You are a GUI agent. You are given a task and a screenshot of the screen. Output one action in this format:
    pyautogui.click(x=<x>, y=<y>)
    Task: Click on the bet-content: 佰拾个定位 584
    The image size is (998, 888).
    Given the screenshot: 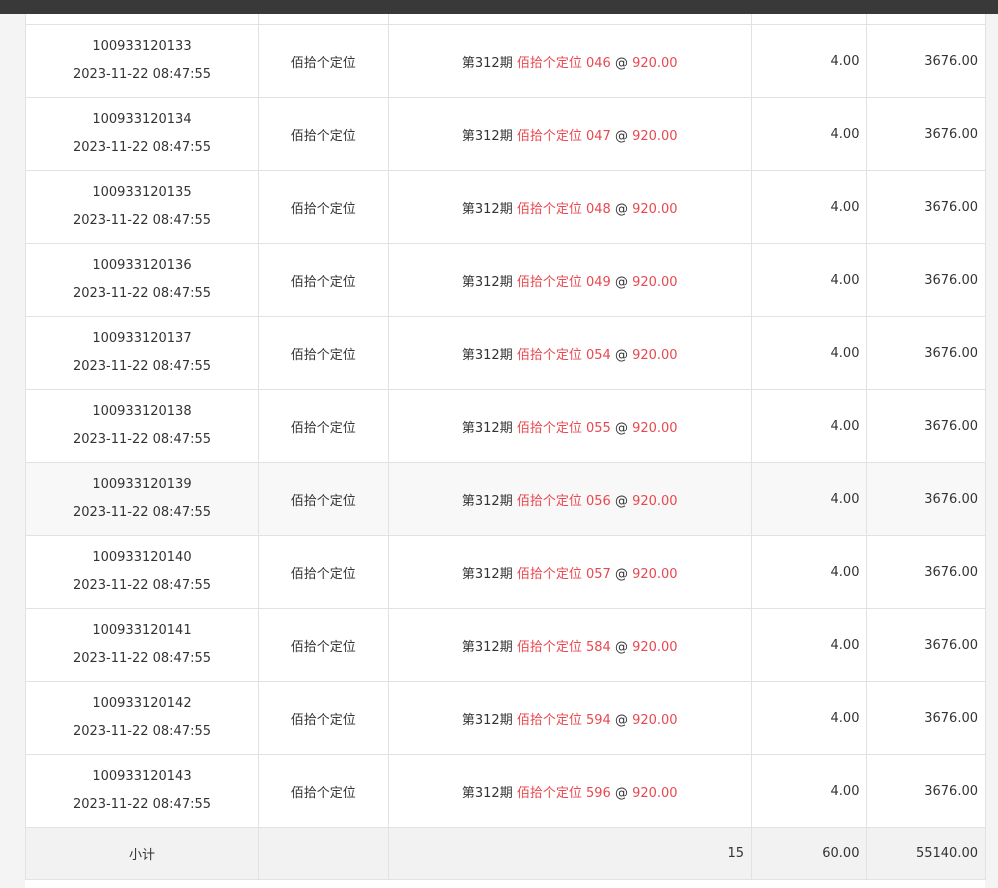 What is the action you would take?
    pyautogui.click(x=563, y=647)
    